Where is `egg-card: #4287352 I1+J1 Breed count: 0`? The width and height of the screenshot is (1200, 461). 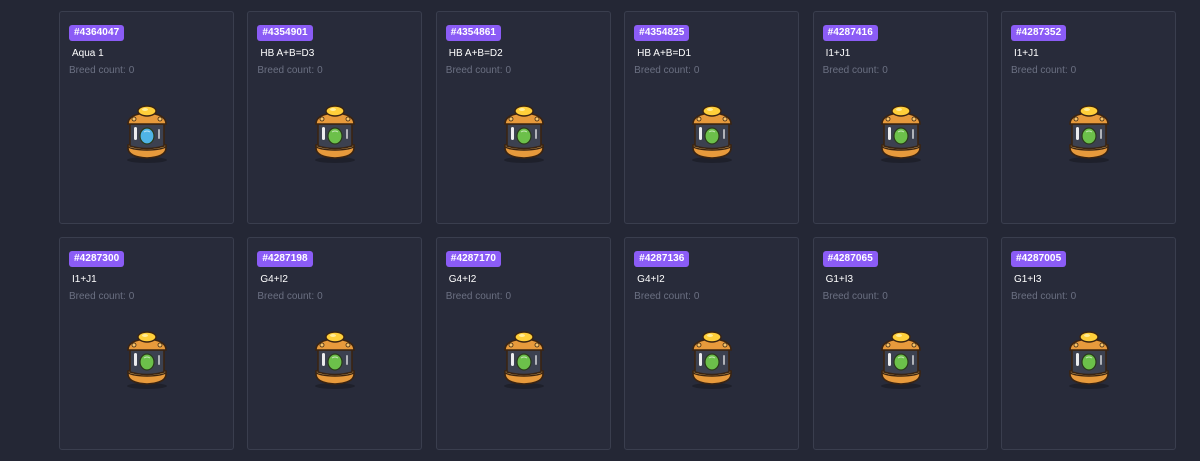
egg-card: #4287352 I1+J1 Breed count: 0 is located at coordinates (1088, 117).